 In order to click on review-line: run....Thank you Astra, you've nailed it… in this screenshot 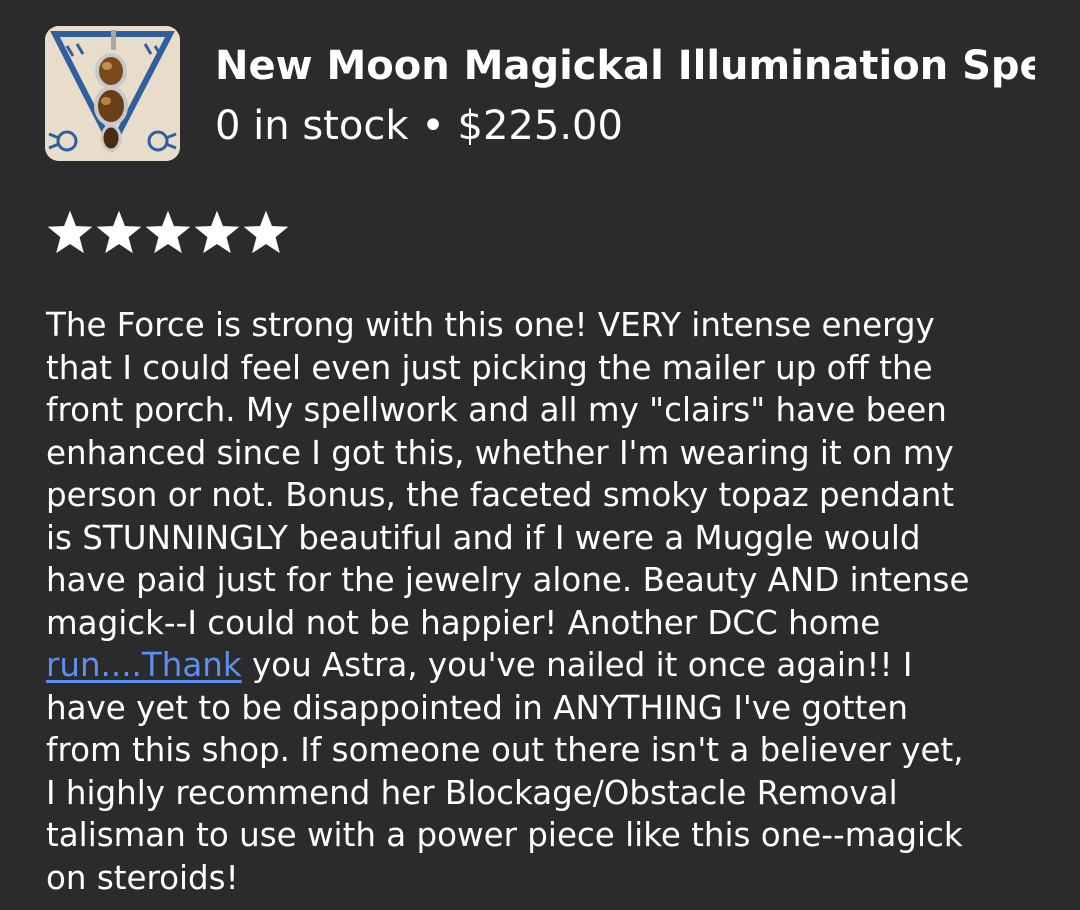, I will do `click(551, 665)`.